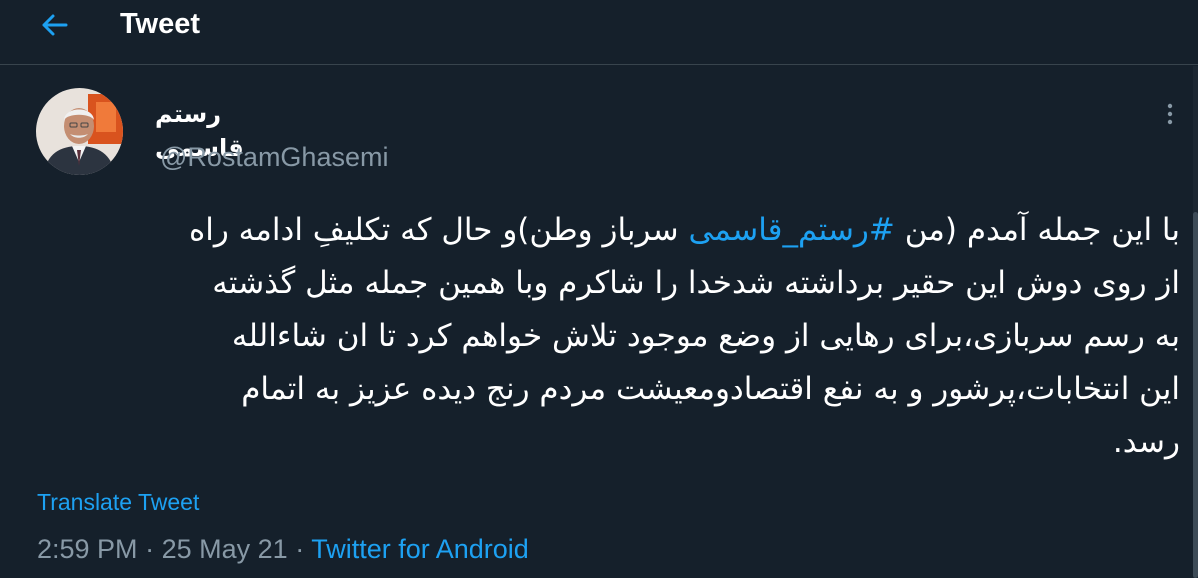 This screenshot has height=578, width=1198. I want to click on back-button, so click(54, 25).